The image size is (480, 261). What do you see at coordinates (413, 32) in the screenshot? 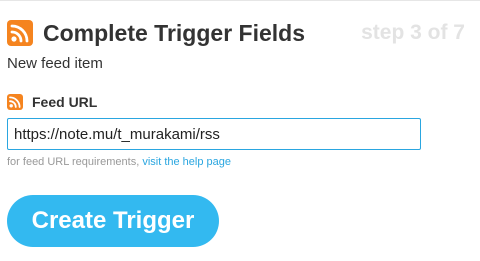
I see `step-indicator: step 3 of 7` at bounding box center [413, 32].